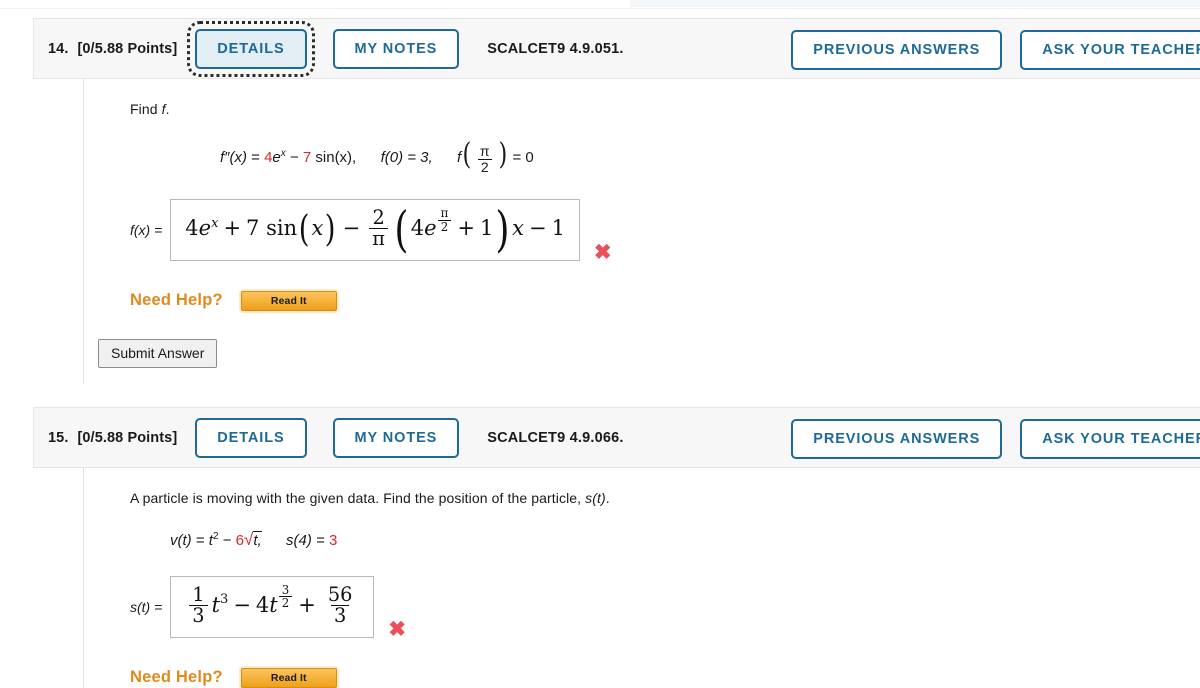  I want to click on question-number: 15., so click(58, 437).